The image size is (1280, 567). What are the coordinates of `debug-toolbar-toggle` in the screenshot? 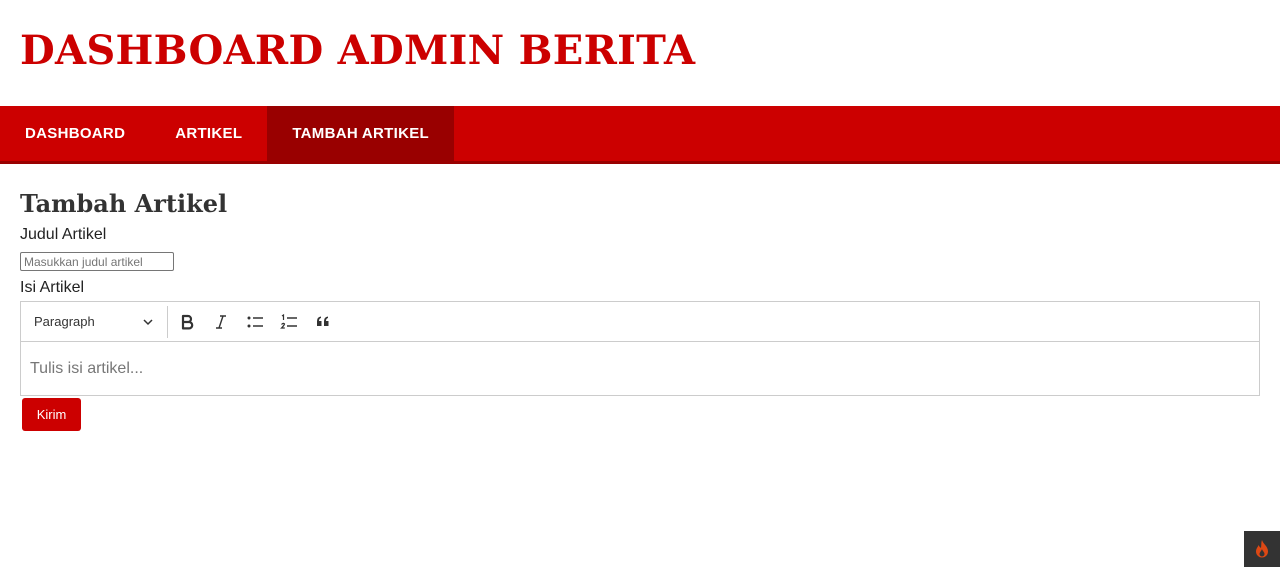 It's located at (1262, 549).